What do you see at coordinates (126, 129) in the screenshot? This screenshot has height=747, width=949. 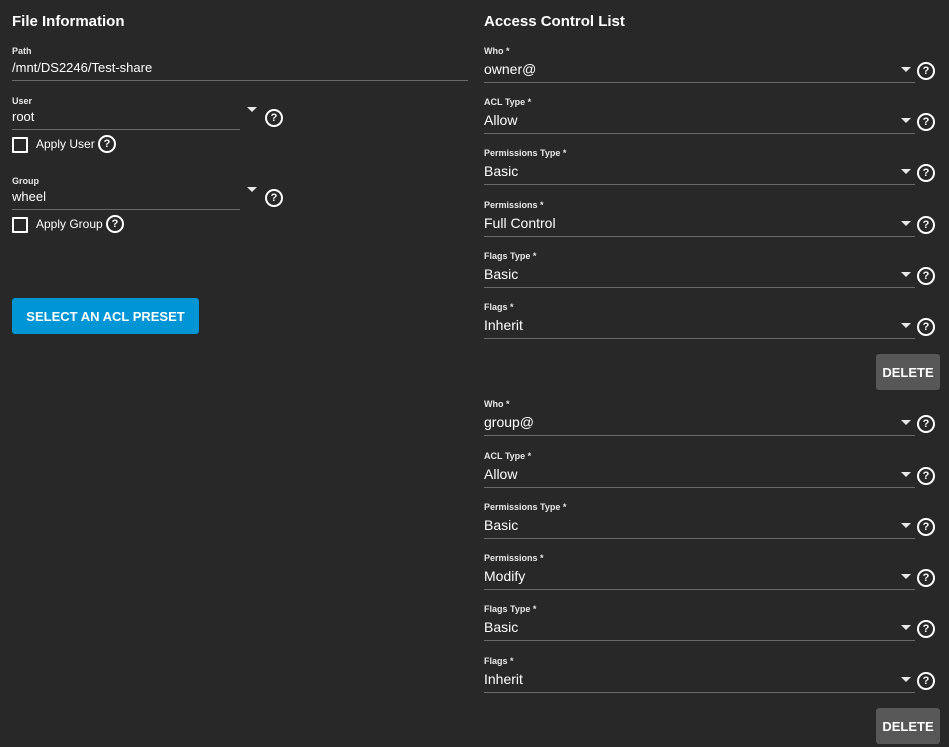 I see `user-underline` at bounding box center [126, 129].